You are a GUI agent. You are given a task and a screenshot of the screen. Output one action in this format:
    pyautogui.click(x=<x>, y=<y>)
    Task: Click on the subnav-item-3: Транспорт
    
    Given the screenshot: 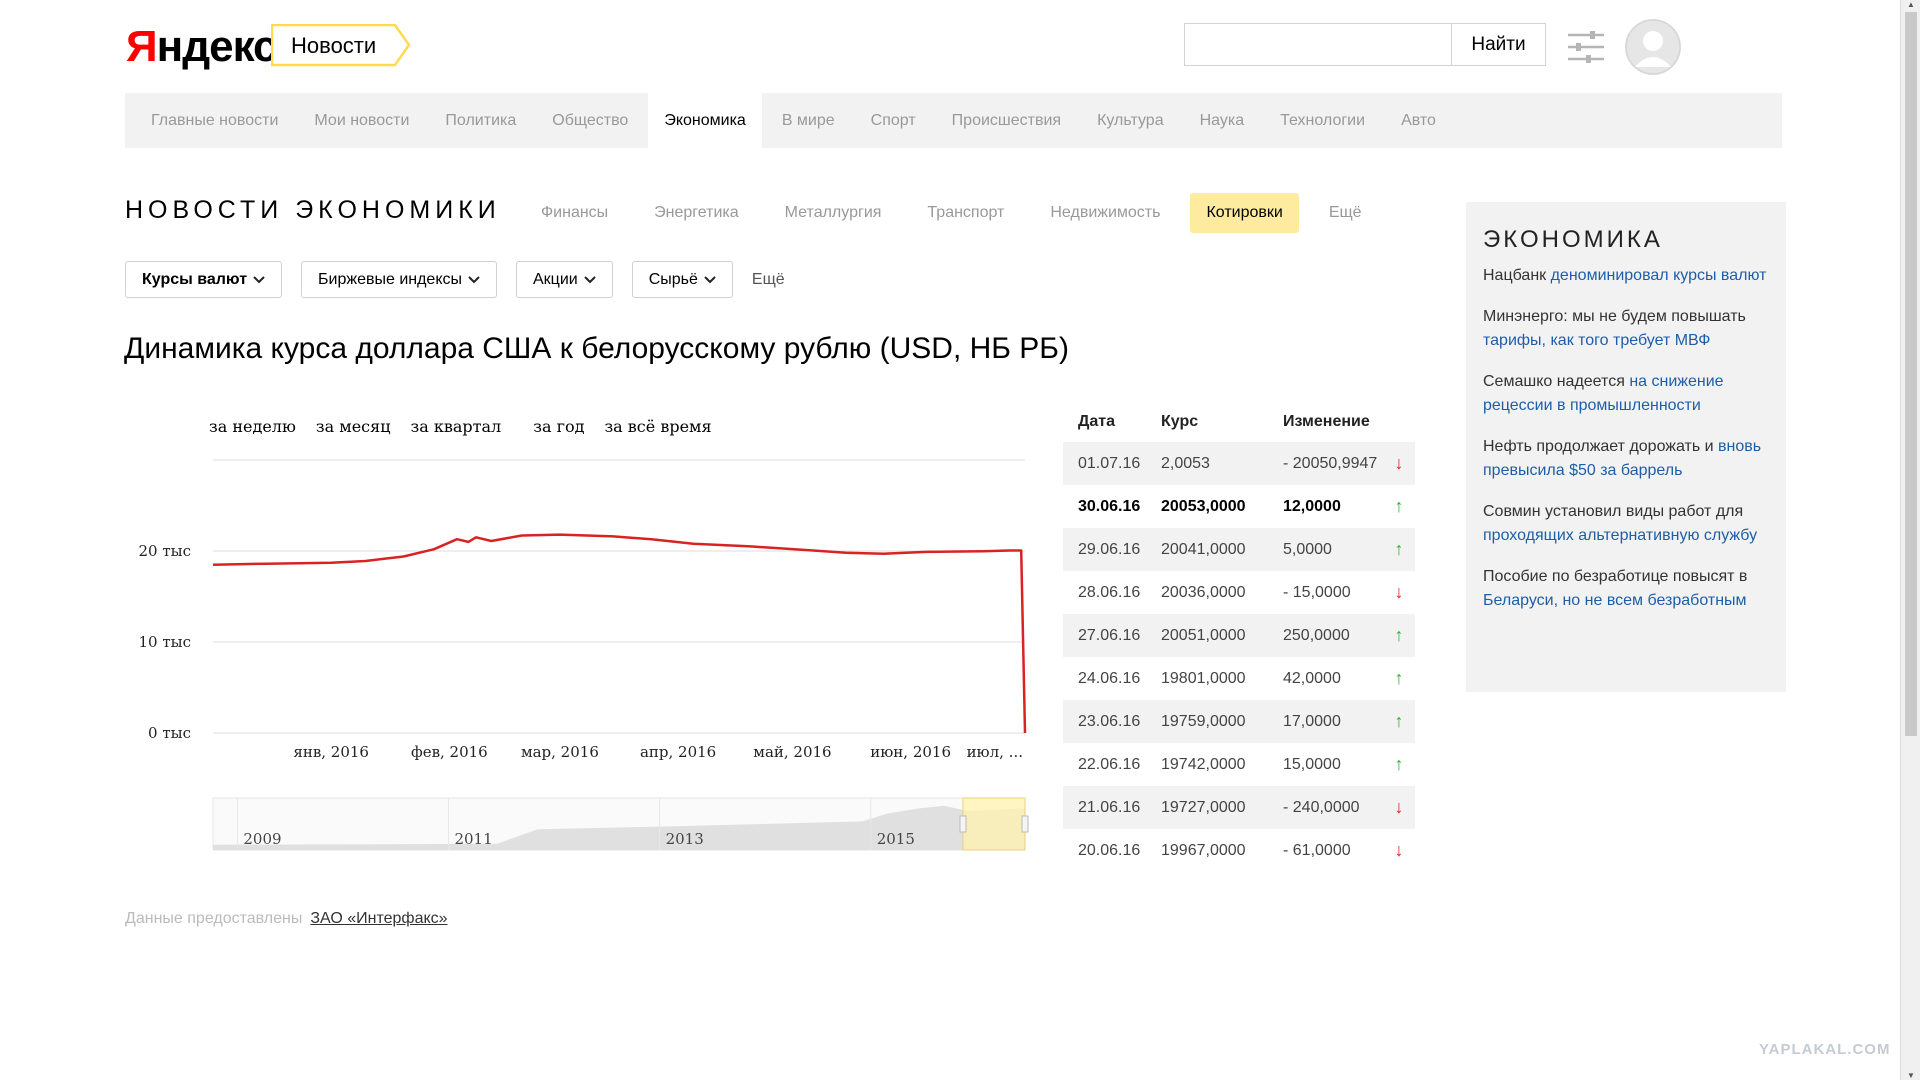 What is the action you would take?
    pyautogui.click(x=965, y=213)
    